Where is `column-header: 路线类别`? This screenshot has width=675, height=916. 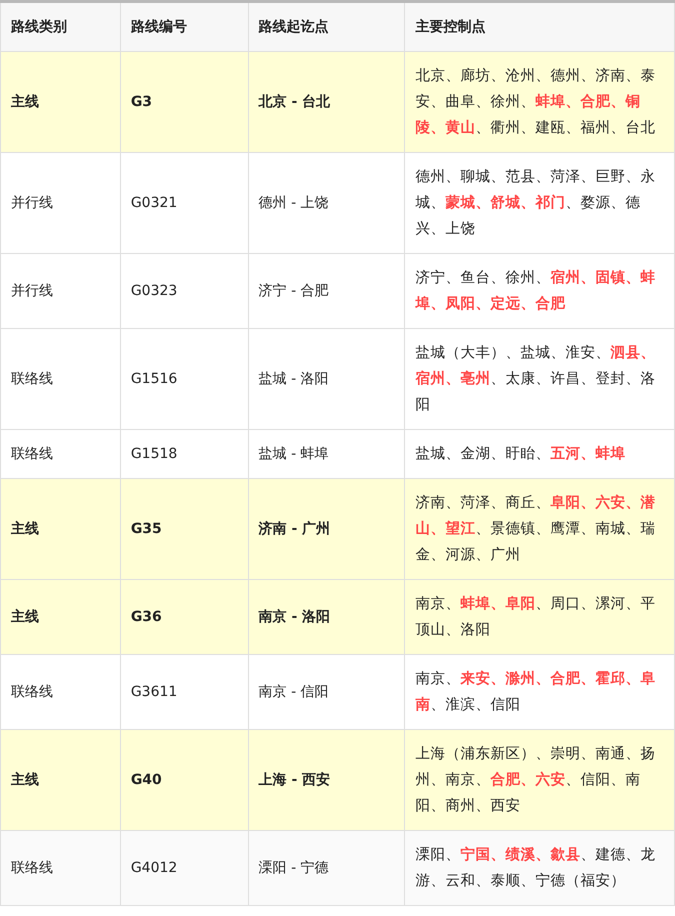 column-header: 路线类别 is located at coordinates (60, 27).